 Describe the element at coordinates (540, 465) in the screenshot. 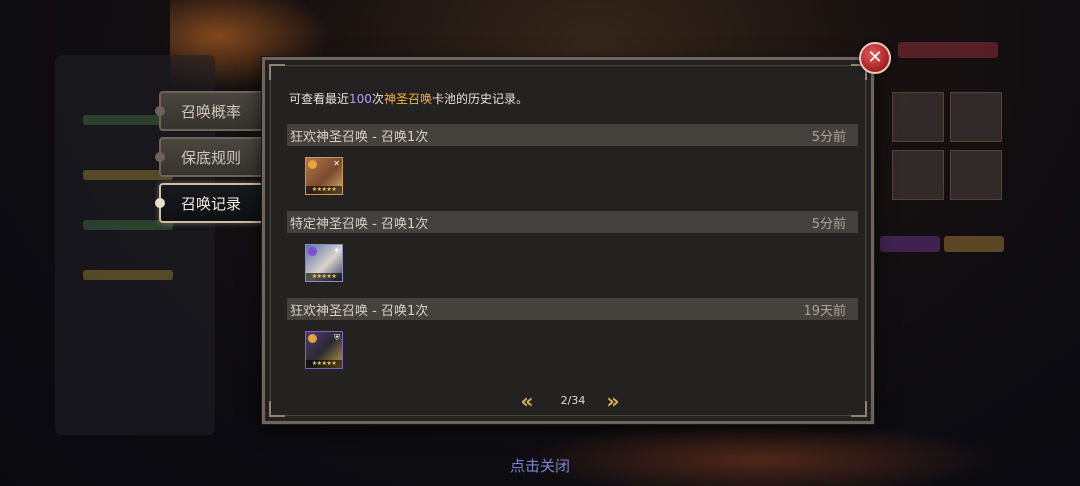

I see `tap-to-close: 点击关闭` at that location.